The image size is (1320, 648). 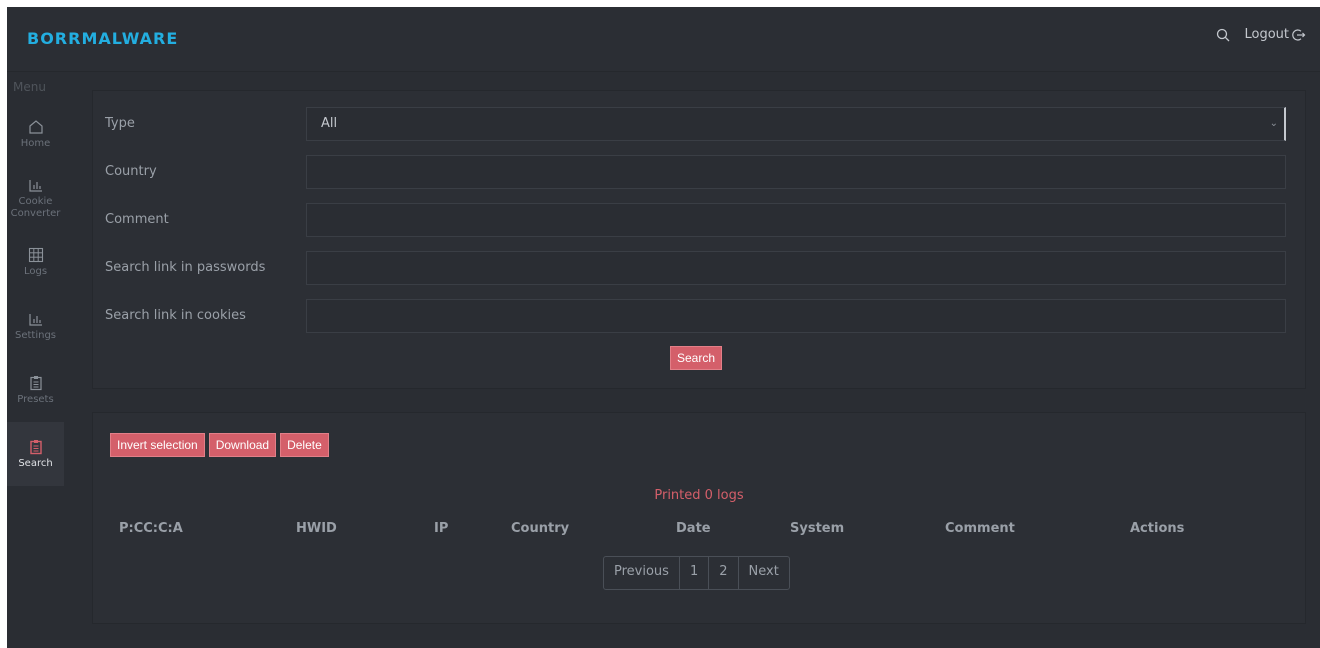 I want to click on pagination-next: Next, so click(x=764, y=573).